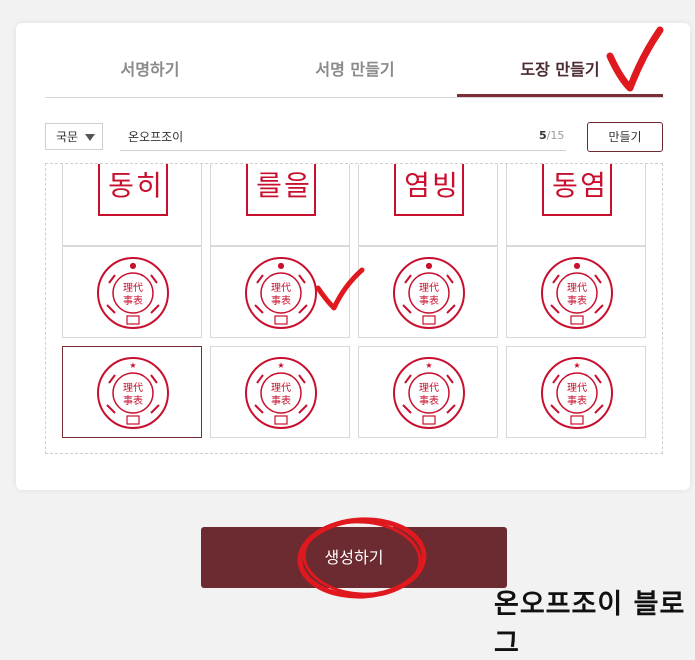 The width and height of the screenshot is (695, 660). I want to click on counter-current: 5, so click(543, 135).